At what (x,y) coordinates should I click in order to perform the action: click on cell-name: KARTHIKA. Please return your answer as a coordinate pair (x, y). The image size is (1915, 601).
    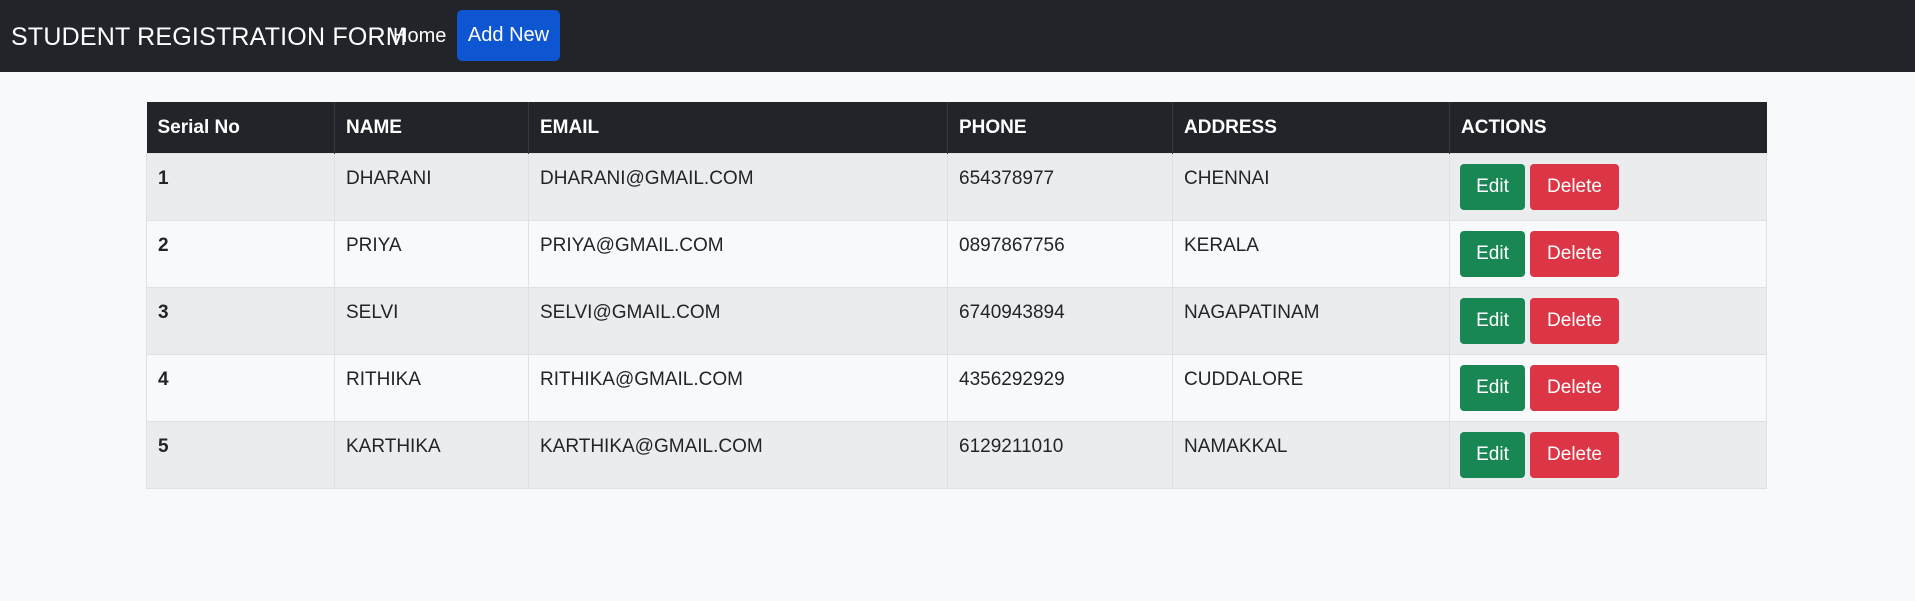
    Looking at the image, I should click on (431, 455).